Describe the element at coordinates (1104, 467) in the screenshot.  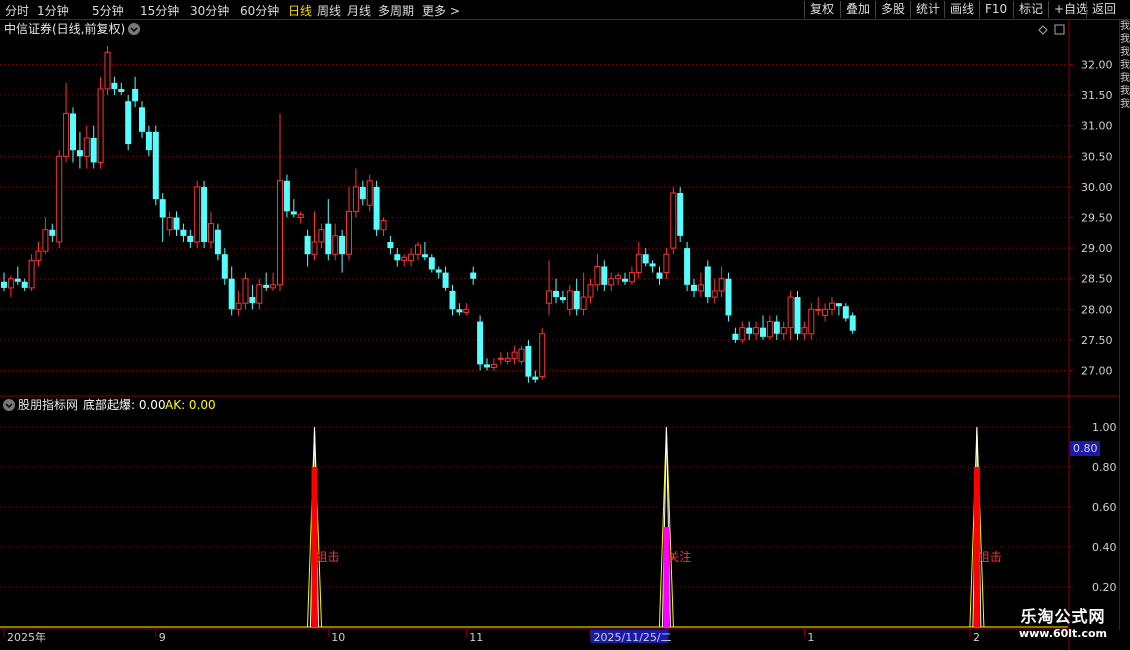
I see `indicator-y-tick-label: 0.80` at that location.